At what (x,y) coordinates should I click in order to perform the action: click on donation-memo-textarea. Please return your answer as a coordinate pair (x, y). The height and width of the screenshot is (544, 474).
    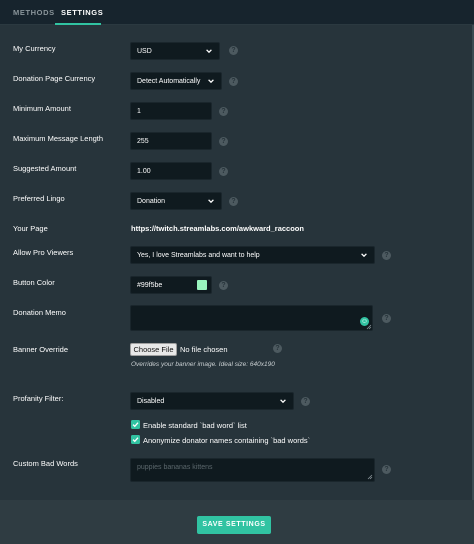
    Looking at the image, I should click on (251, 318).